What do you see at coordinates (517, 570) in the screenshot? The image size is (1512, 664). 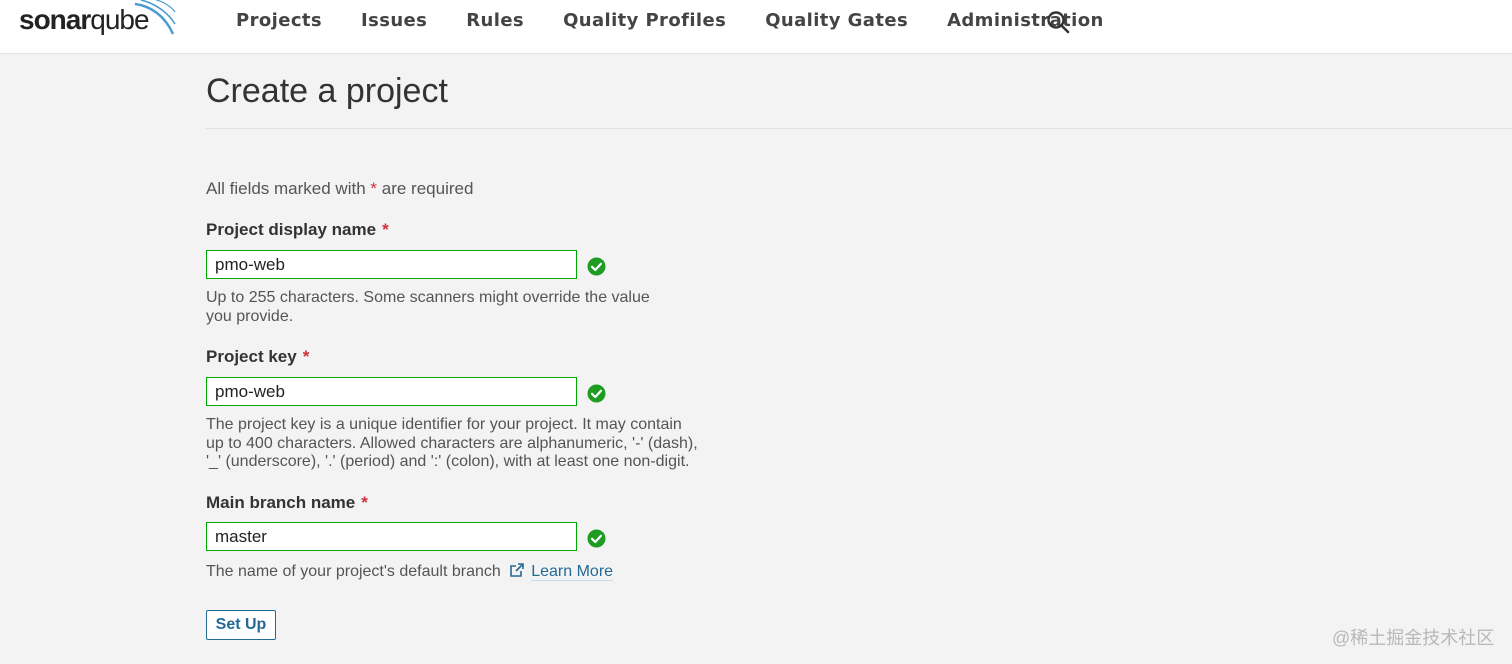 I see `external-link-icon` at bounding box center [517, 570].